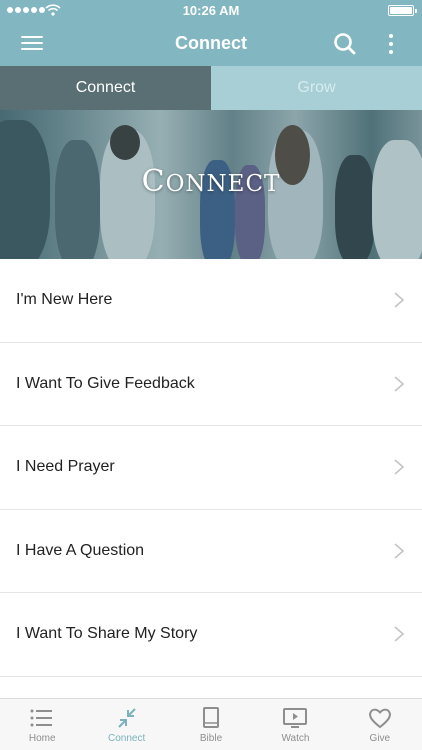  Describe the element at coordinates (42, 738) in the screenshot. I see `tab-label: Home` at that location.